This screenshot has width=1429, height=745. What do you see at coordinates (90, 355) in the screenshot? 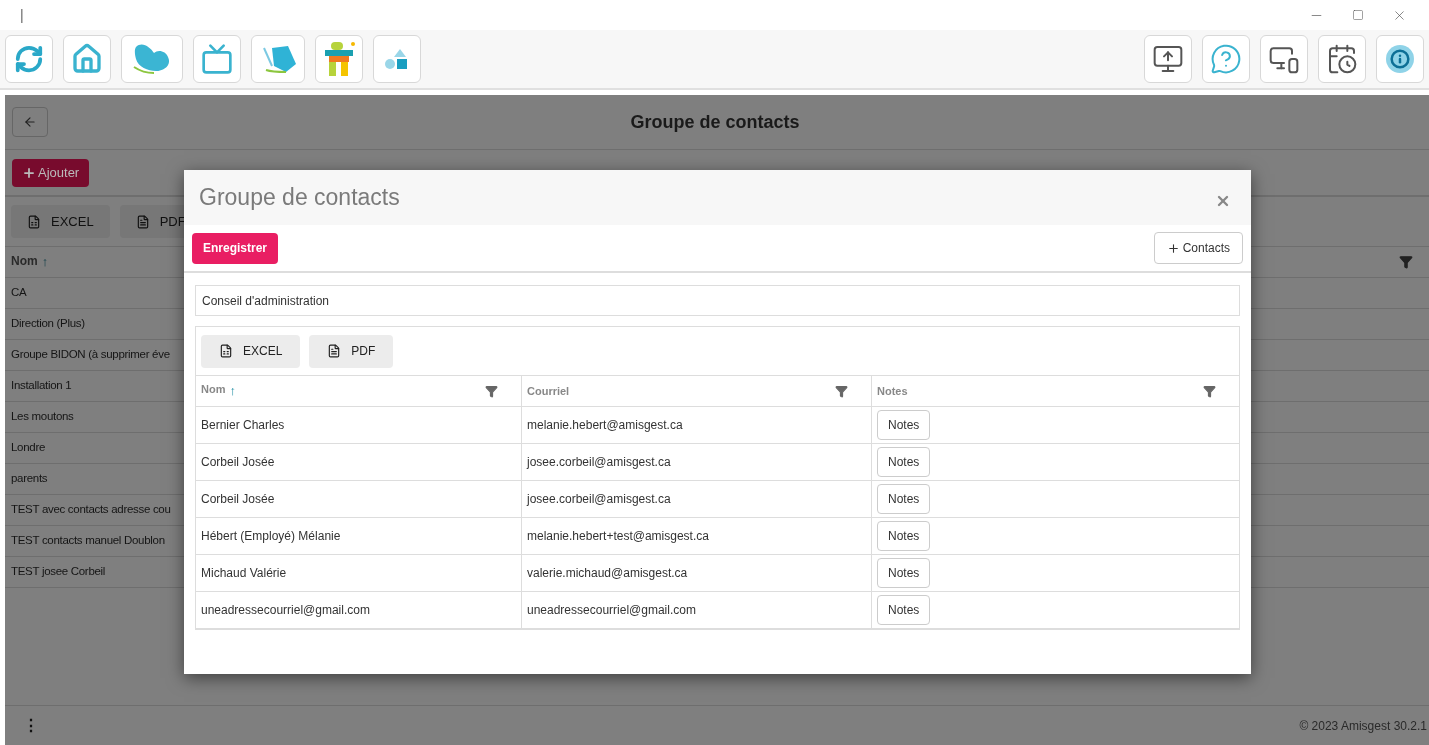
I see `table-cell-text: Groupe BIDON (à supprimer éve` at bounding box center [90, 355].